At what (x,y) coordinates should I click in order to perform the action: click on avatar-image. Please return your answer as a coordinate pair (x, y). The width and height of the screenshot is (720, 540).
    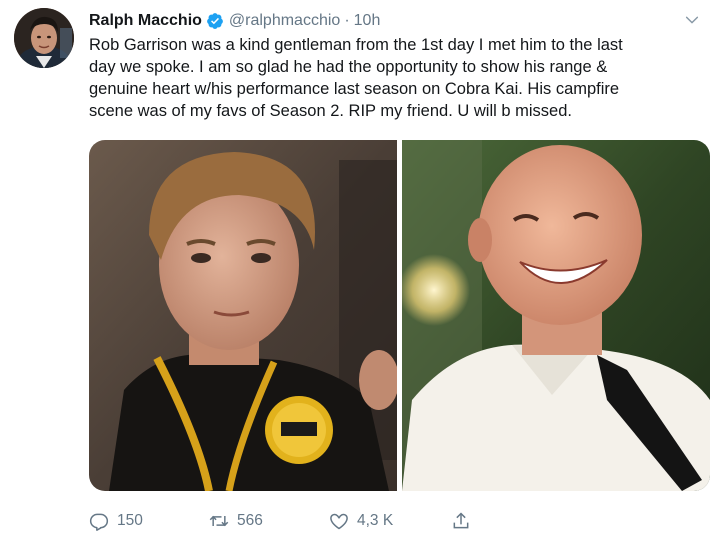
    Looking at the image, I should click on (44, 38).